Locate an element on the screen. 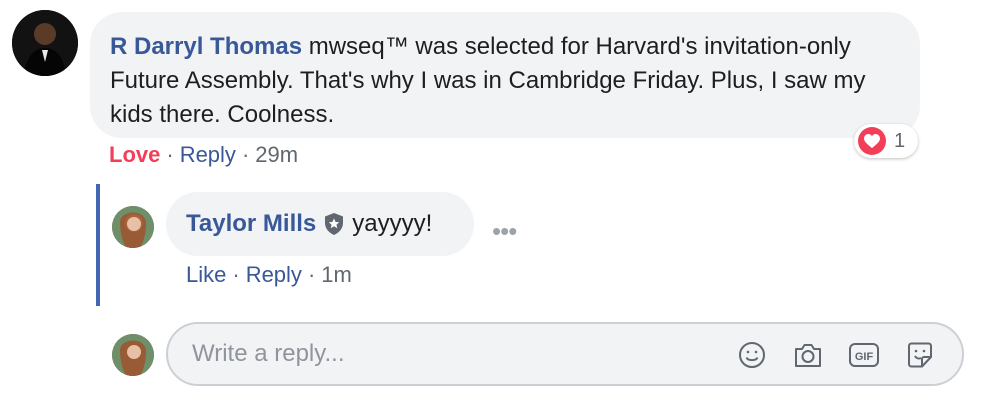  reply-input: Write a reply... GIF is located at coordinates (565, 354).